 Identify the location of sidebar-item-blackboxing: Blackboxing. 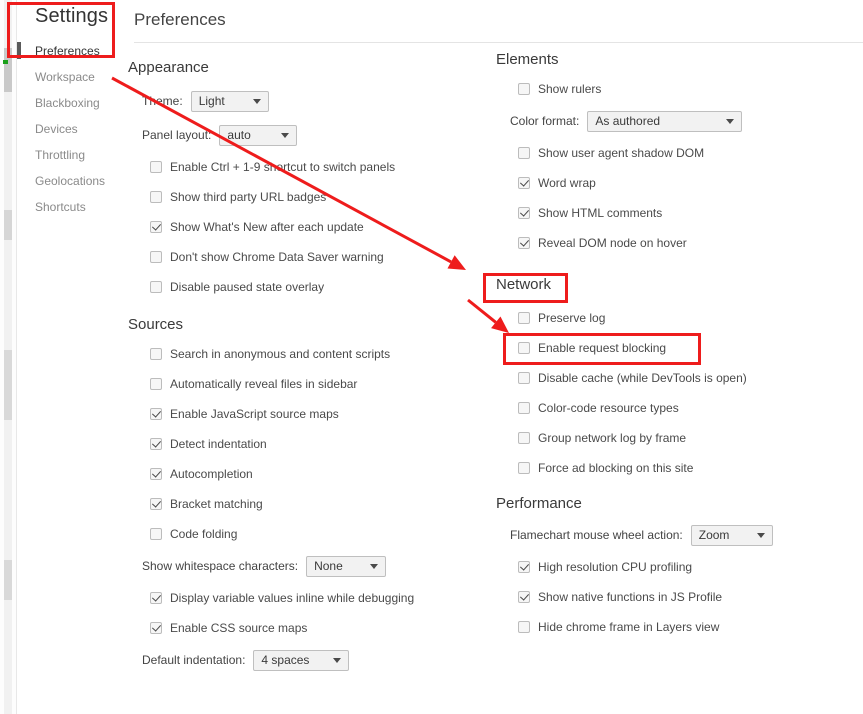
(67, 103).